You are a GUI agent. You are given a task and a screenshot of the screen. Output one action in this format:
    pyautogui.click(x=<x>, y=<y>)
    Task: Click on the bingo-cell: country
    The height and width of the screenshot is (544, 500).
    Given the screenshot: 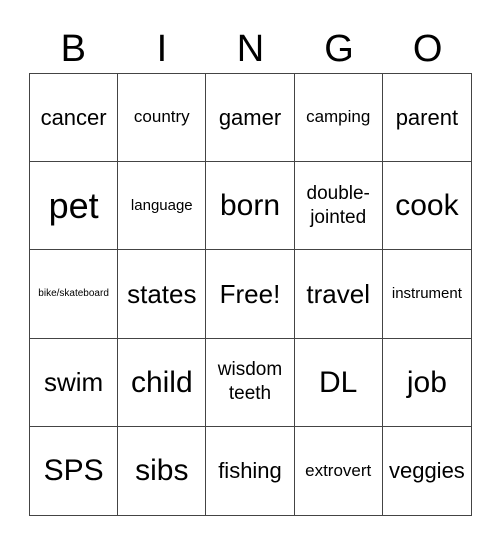 What is the action you would take?
    pyautogui.click(x=162, y=118)
    